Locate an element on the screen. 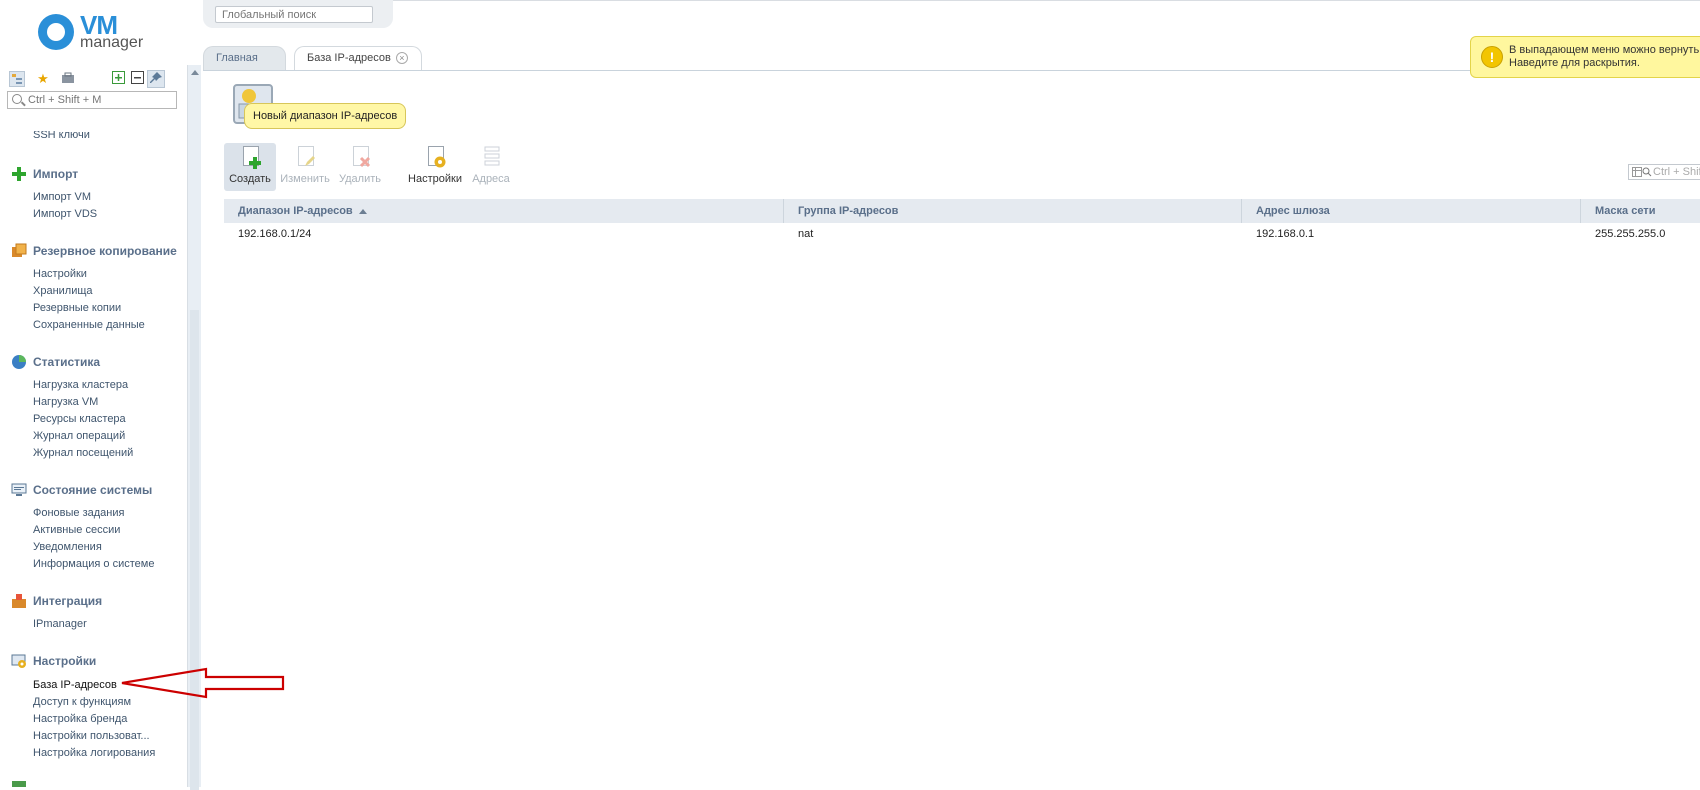 This screenshot has height=790, width=1700. cell-ip-range: 192.168.0.1/24 is located at coordinates (275, 234).